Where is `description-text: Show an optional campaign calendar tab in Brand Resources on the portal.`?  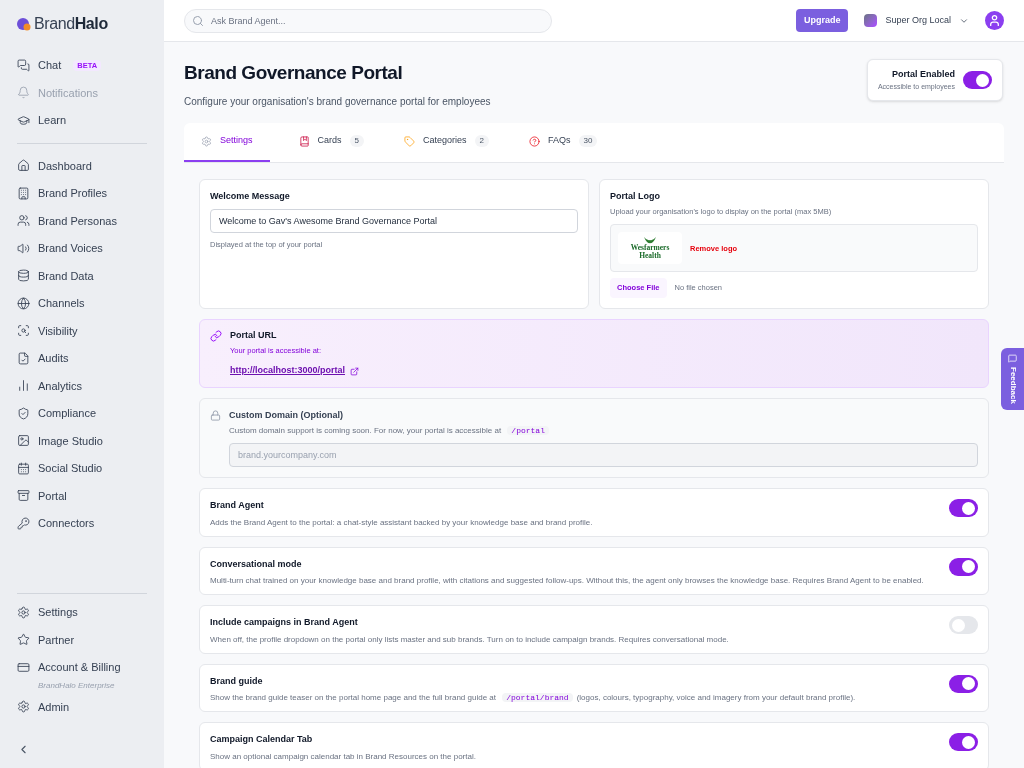
description-text: Show an optional campaign calendar tab in Brand Resources on the portal. is located at coordinates (343, 756).